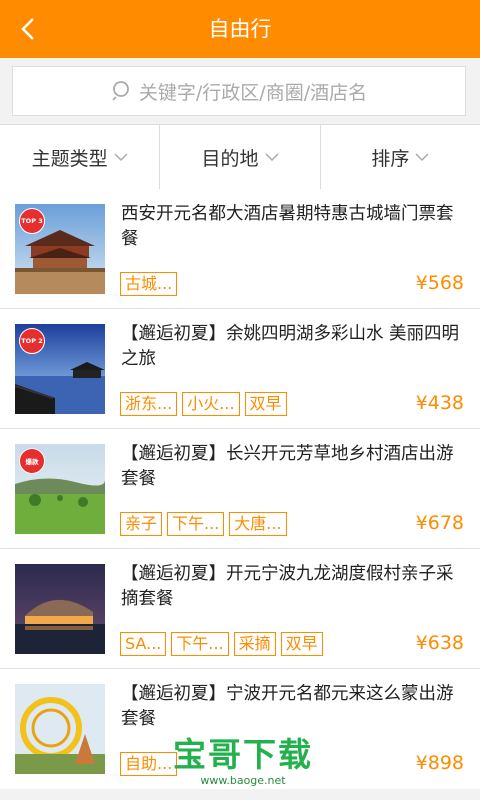 This screenshot has height=800, width=480. Describe the element at coordinates (230, 158) in the screenshot. I see `filter-label: 目的地` at that location.